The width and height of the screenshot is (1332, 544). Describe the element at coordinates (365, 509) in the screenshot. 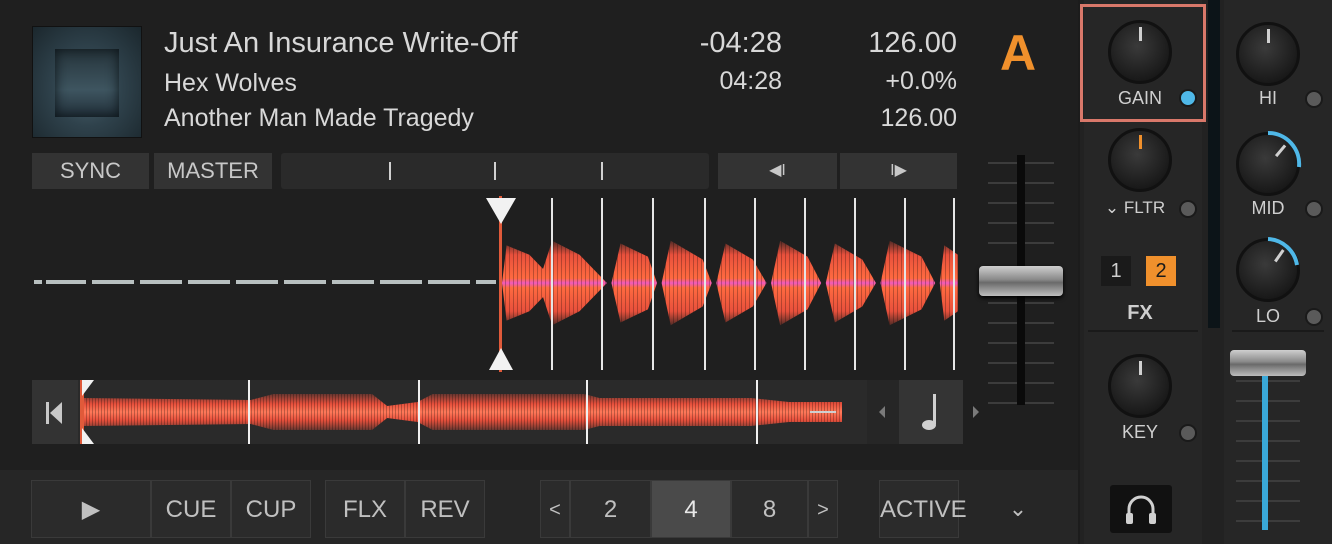

I see `flux-button: FLX` at that location.